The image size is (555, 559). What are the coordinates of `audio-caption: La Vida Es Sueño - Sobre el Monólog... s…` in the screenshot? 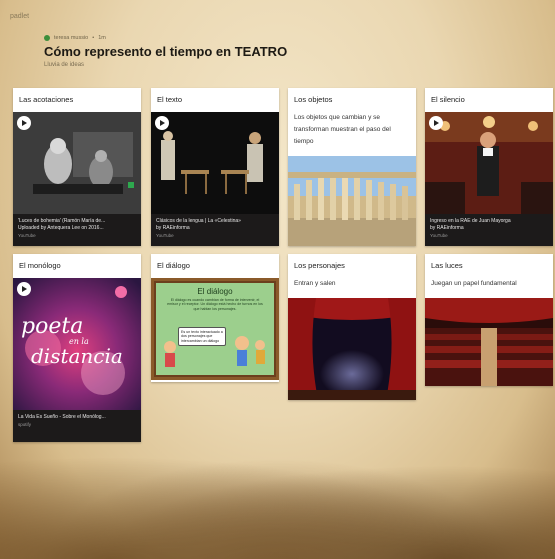 It's located at (77, 421).